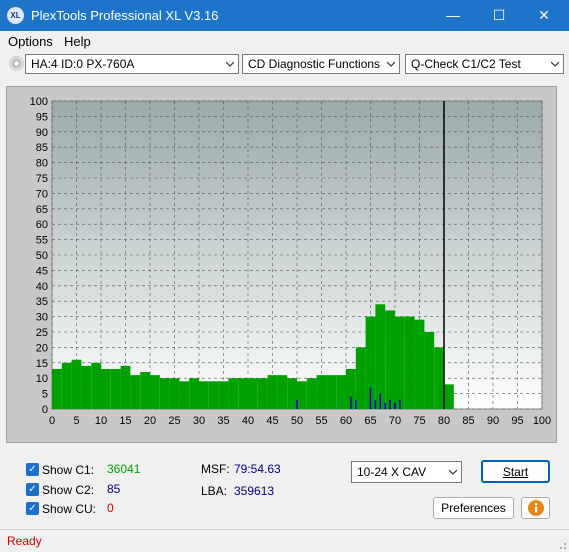 Image resolution: width=569 pixels, height=552 pixels. I want to click on drive-select: HA:4 ID:0 PX-760A, so click(124, 64).